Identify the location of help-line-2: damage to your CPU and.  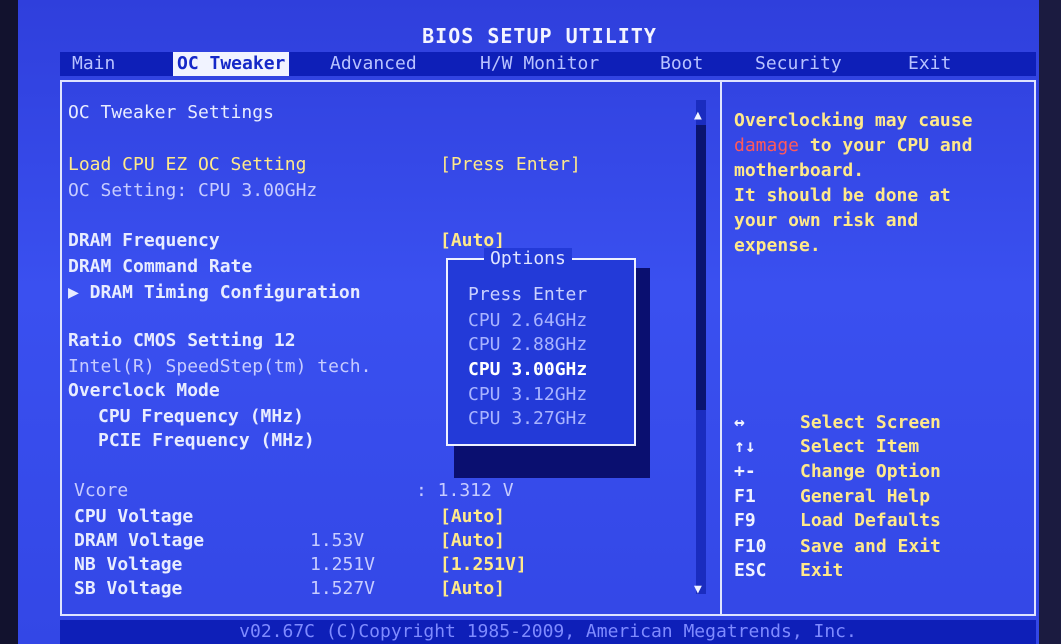
(879, 145).